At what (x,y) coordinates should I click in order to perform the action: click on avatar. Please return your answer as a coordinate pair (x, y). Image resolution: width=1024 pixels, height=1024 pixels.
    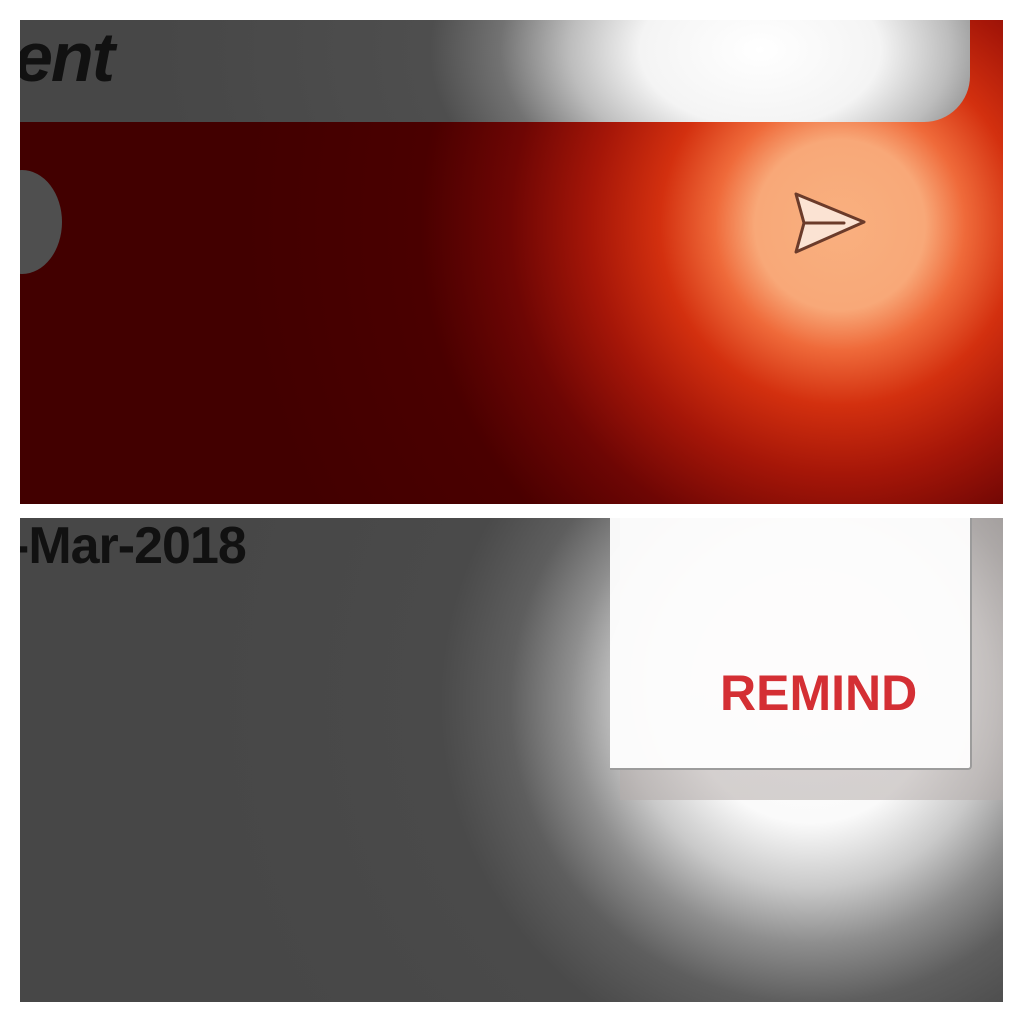
    Looking at the image, I should click on (41, 222).